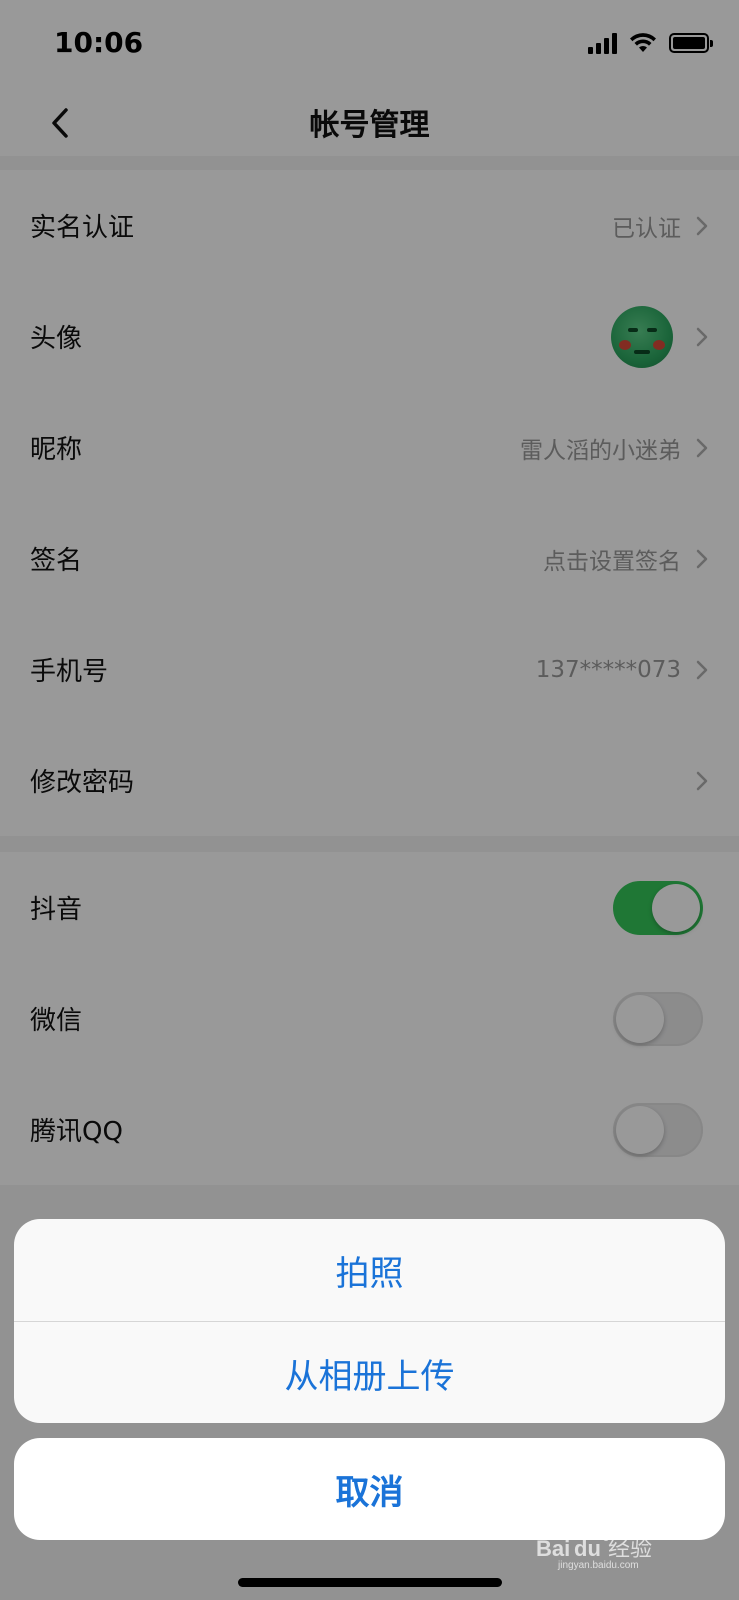 The height and width of the screenshot is (1600, 739). I want to click on baidu-jingyan-watermark: Bai du 经验 jingyan.baidu.com, so click(594, 1550).